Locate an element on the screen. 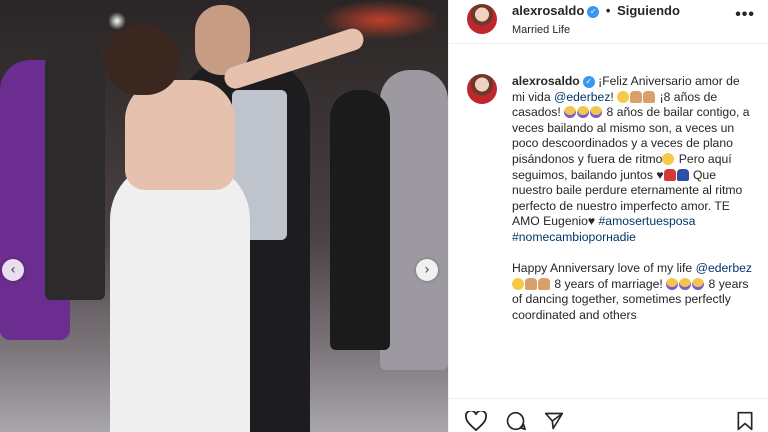 The height and width of the screenshot is (432, 768). prev-photo-button: ‹ is located at coordinates (13, 270).